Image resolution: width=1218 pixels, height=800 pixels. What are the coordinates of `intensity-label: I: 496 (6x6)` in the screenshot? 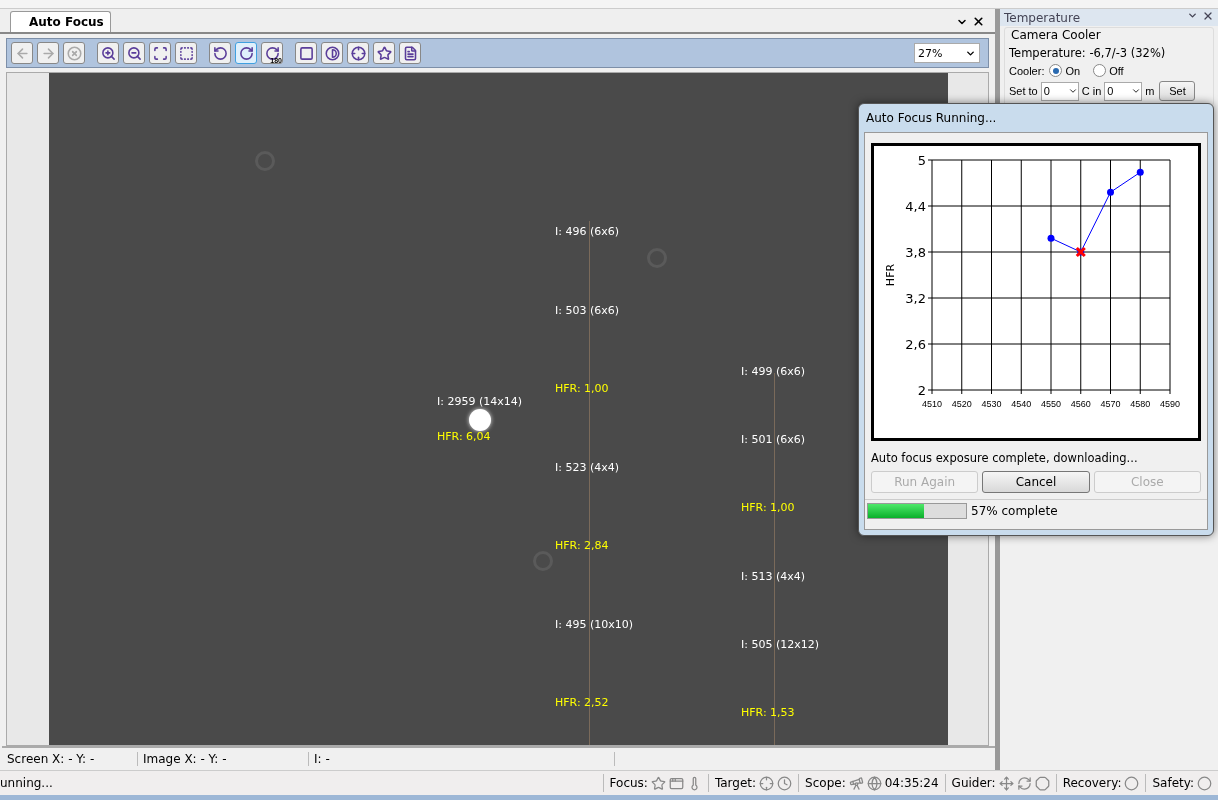 It's located at (587, 231).